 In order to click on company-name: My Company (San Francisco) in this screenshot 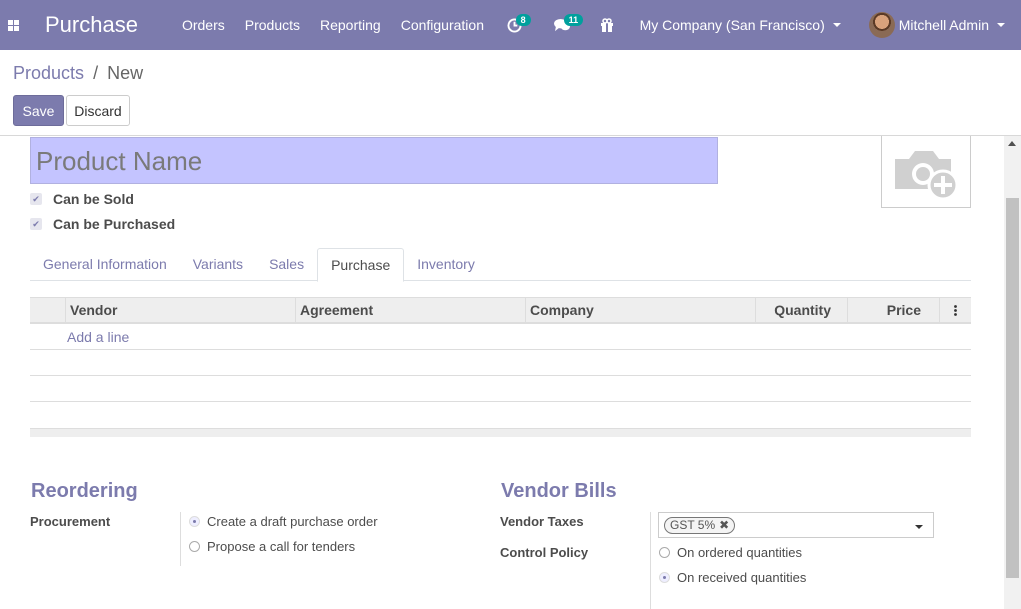, I will do `click(732, 25)`.